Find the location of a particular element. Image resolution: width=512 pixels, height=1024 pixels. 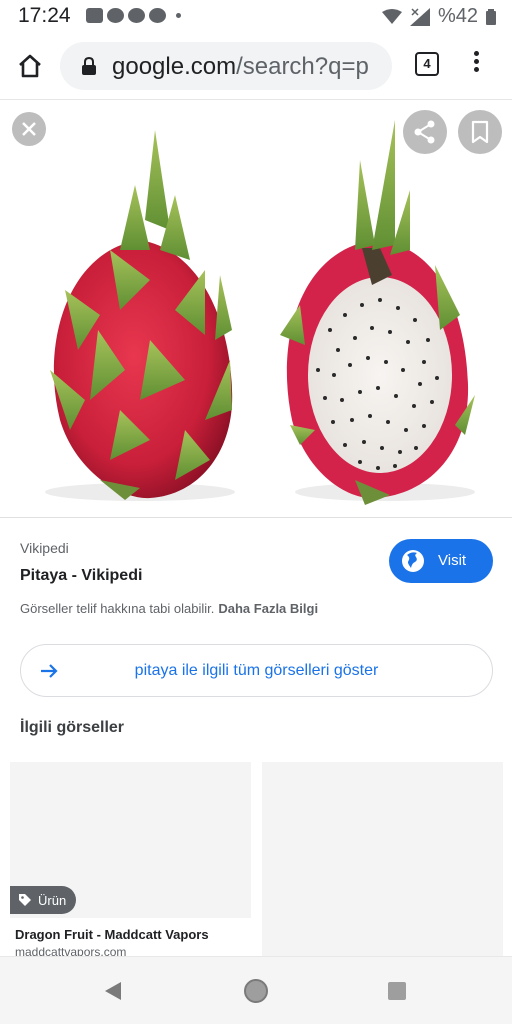

related-image-card is located at coordinates (382, 862).